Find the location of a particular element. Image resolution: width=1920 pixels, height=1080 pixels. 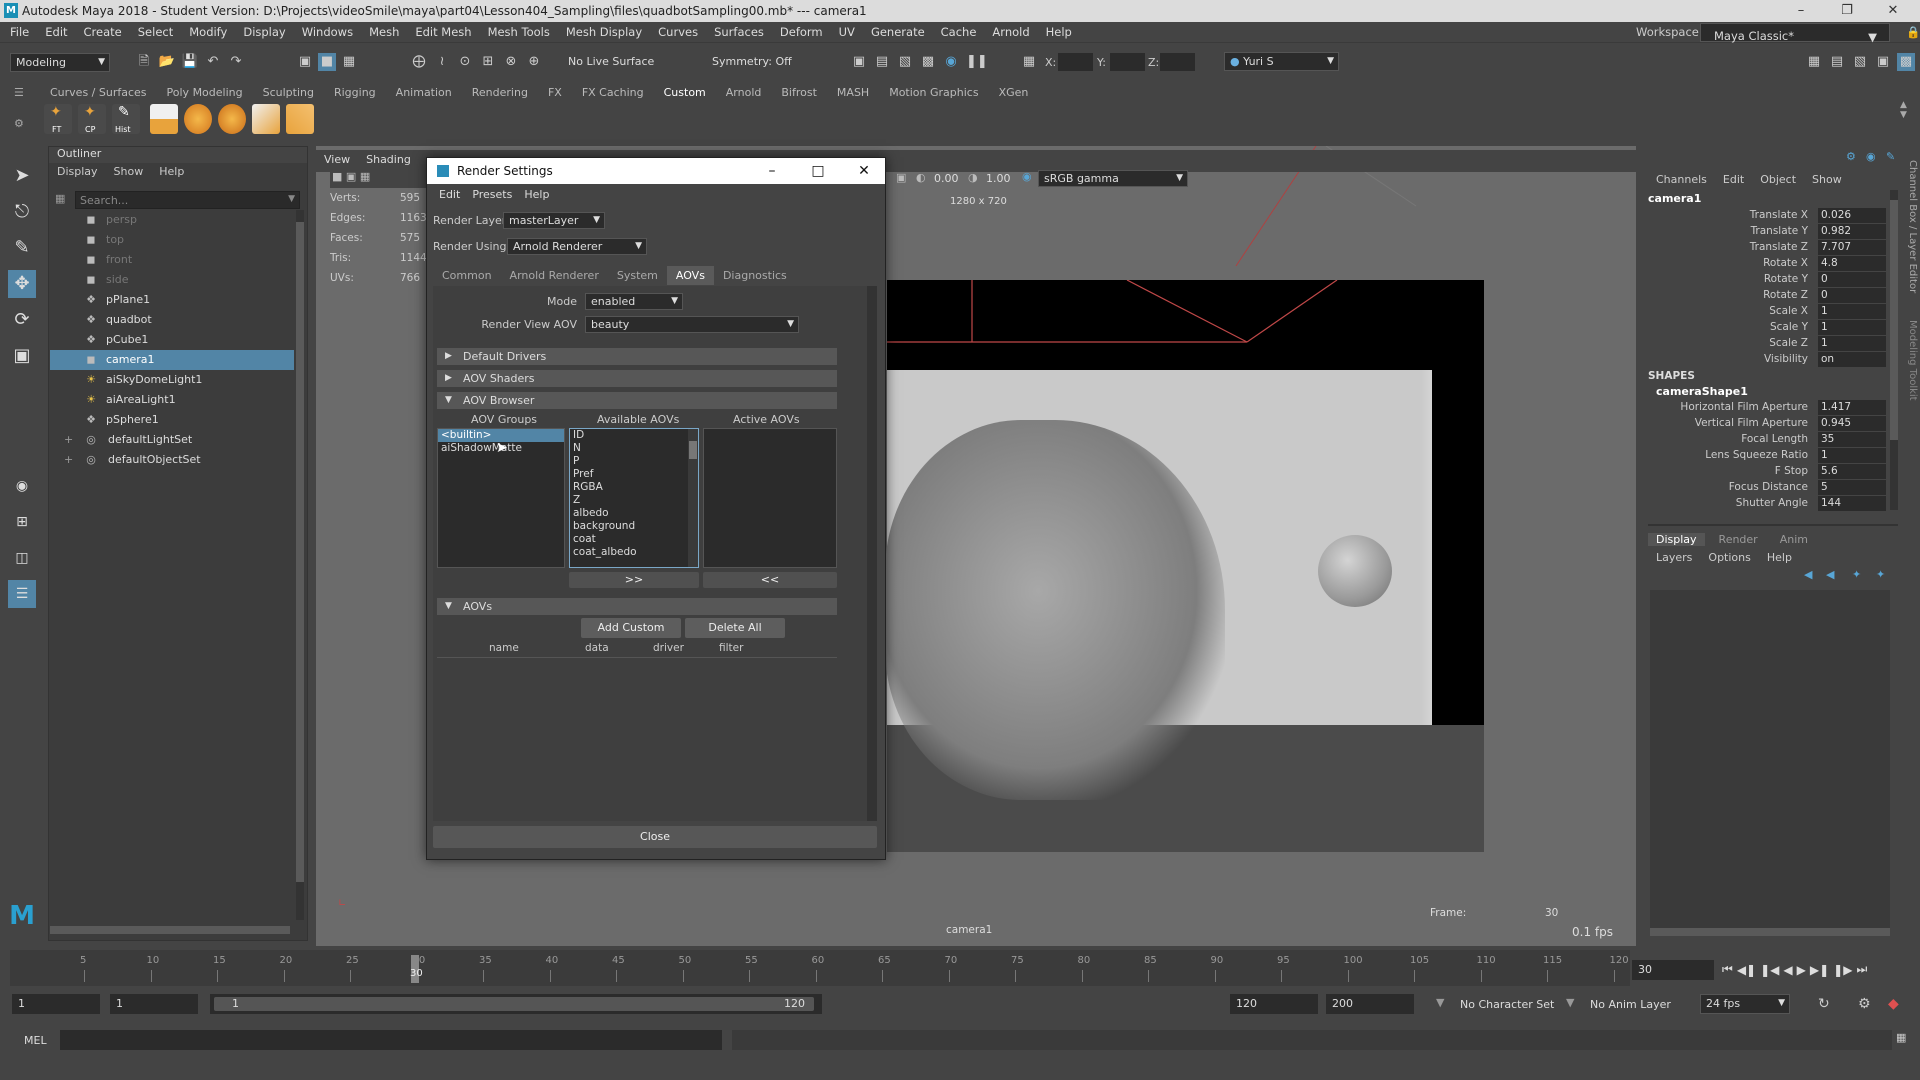

cb-channel-label: Translate Z is located at coordinates (1729, 247).